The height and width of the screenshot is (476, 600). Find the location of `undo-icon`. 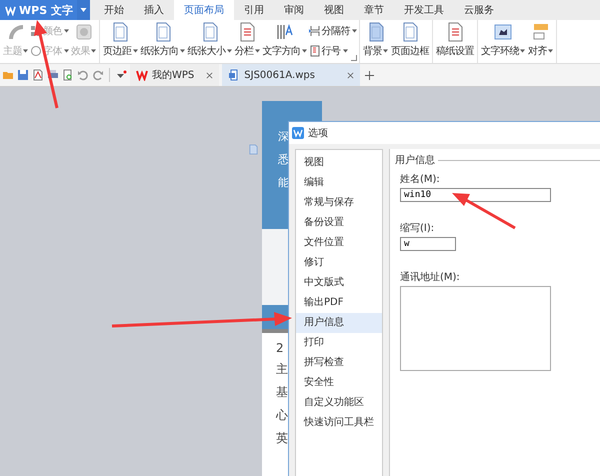

undo-icon is located at coordinates (83, 75).